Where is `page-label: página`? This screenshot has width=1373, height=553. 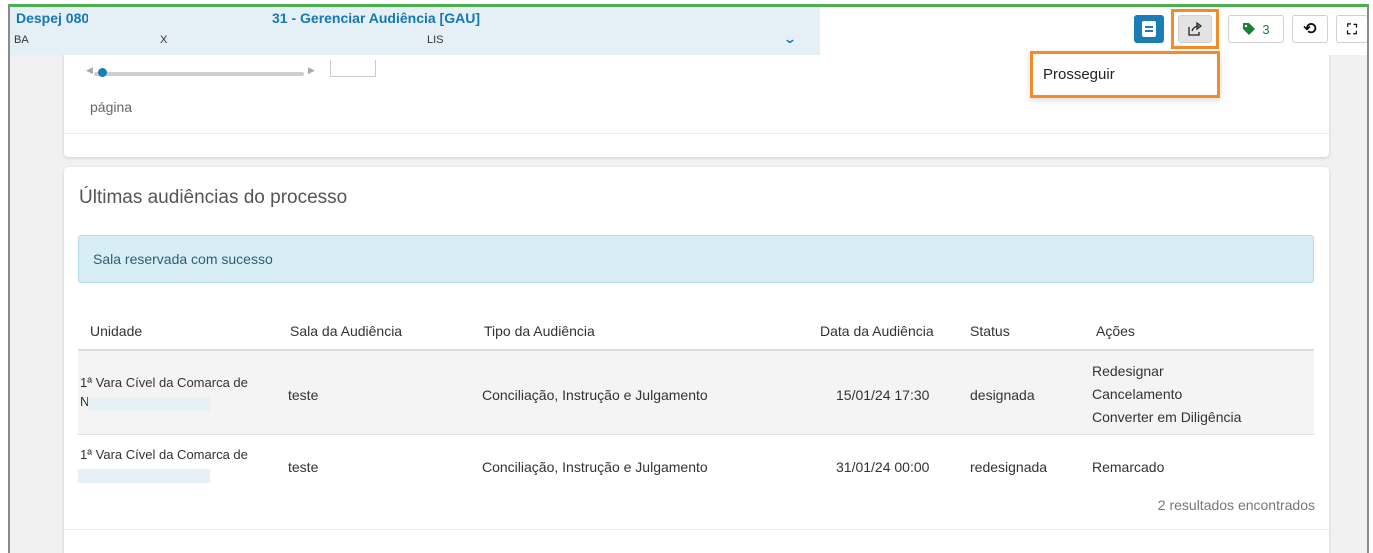 page-label: página is located at coordinates (111, 107).